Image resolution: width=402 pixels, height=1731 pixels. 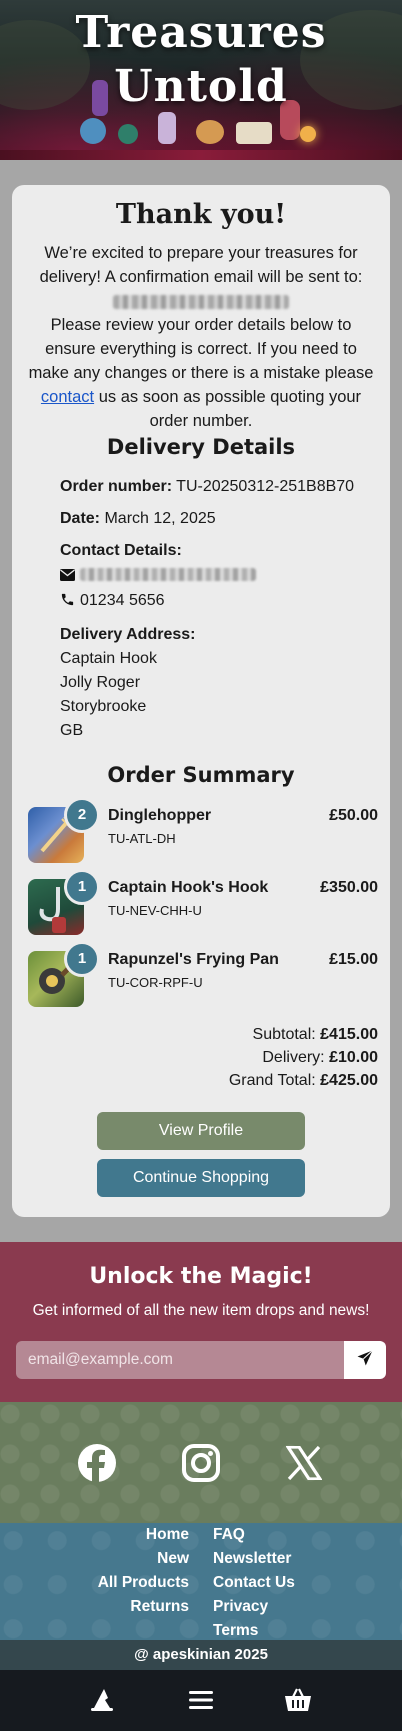 I want to click on contact-link: contact, so click(x=67, y=397).